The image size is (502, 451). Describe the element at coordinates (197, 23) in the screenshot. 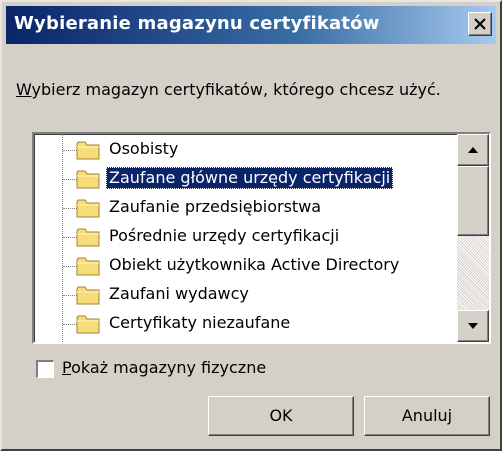

I see `window-title: Wybieranie magazynu certyfikatów` at that location.